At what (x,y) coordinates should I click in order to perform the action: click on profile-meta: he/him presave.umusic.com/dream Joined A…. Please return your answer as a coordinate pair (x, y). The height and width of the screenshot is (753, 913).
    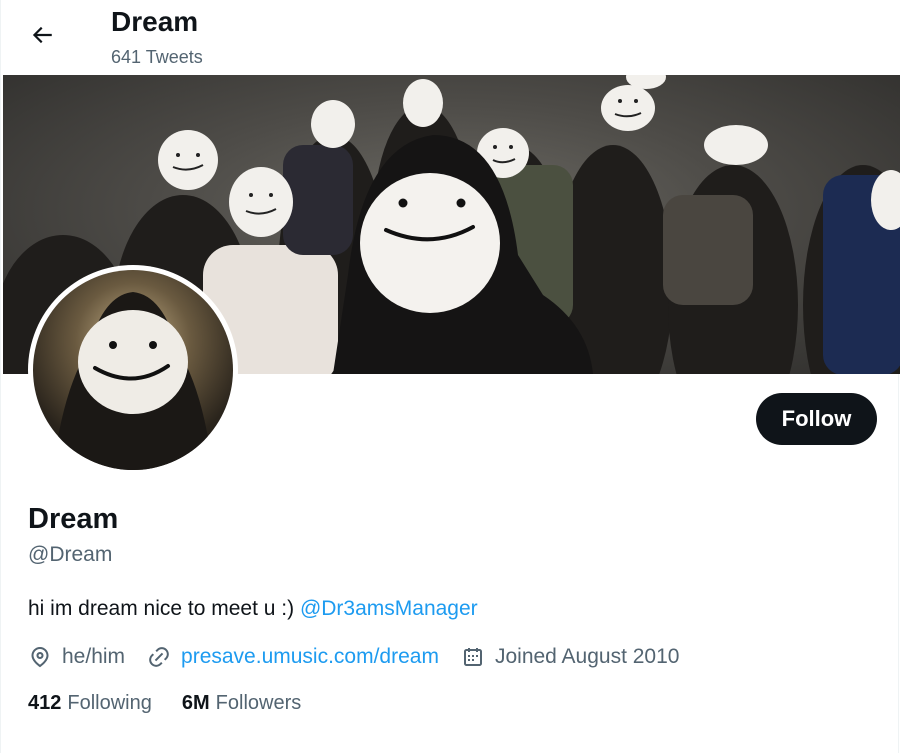
    Looking at the image, I should click on (364, 657).